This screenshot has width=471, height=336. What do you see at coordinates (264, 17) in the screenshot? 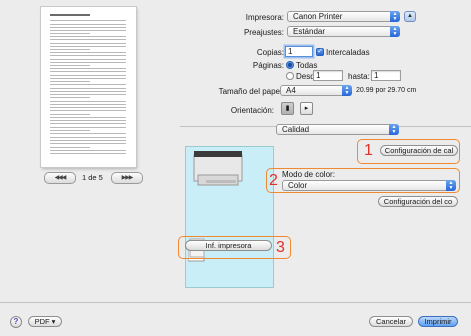
I see `printer-label: Impresora:` at bounding box center [264, 17].